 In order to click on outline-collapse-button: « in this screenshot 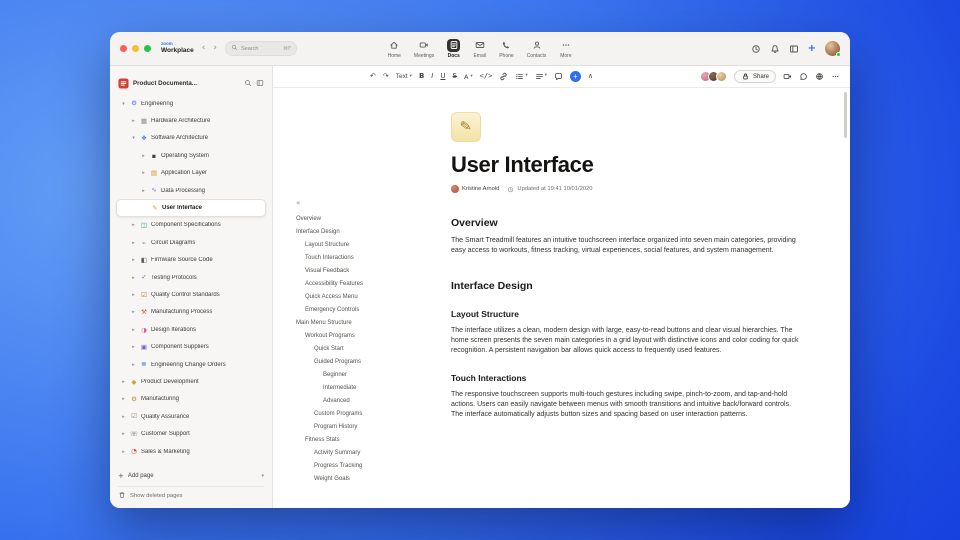, I will do `click(359, 206)`.